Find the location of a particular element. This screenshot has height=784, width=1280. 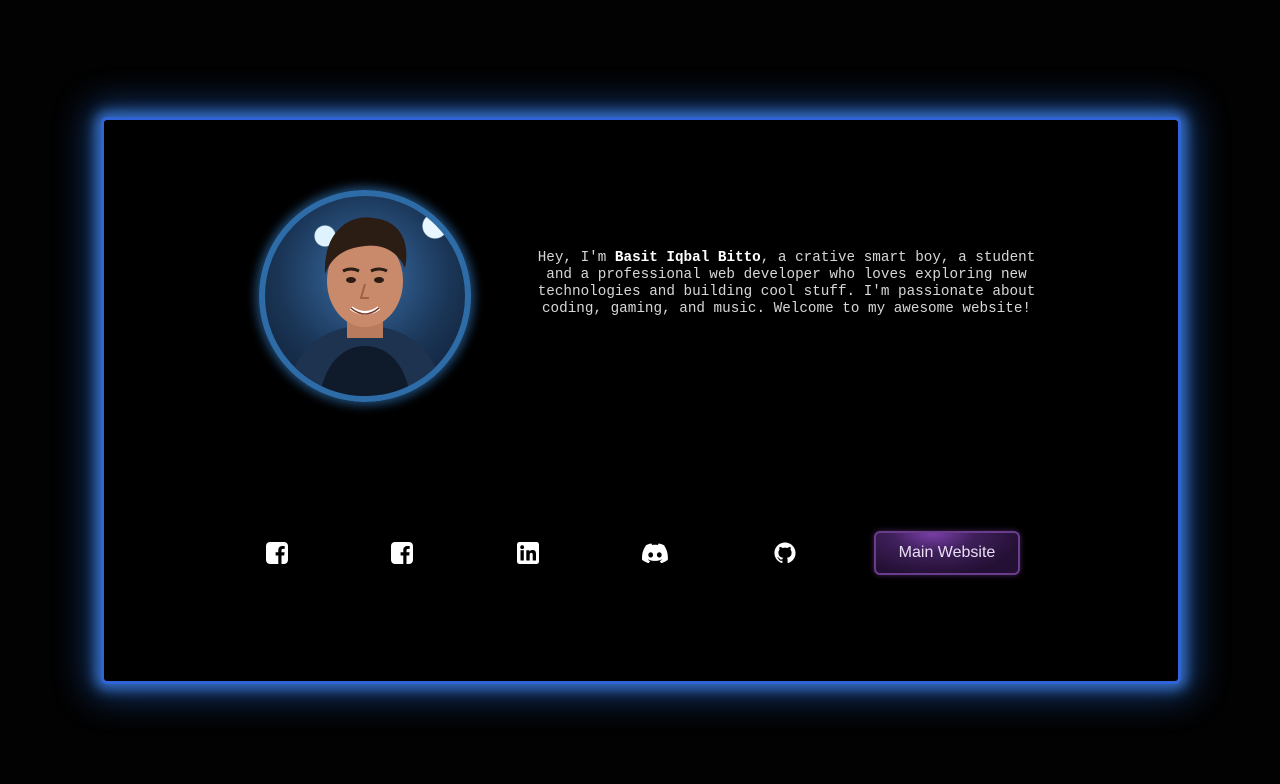

facebook-page-link is located at coordinates (402, 553).